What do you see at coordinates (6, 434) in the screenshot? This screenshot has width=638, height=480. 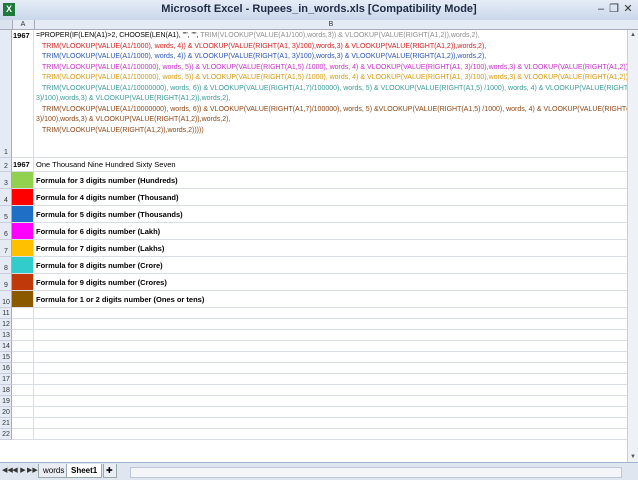 I see `row-header: 22` at bounding box center [6, 434].